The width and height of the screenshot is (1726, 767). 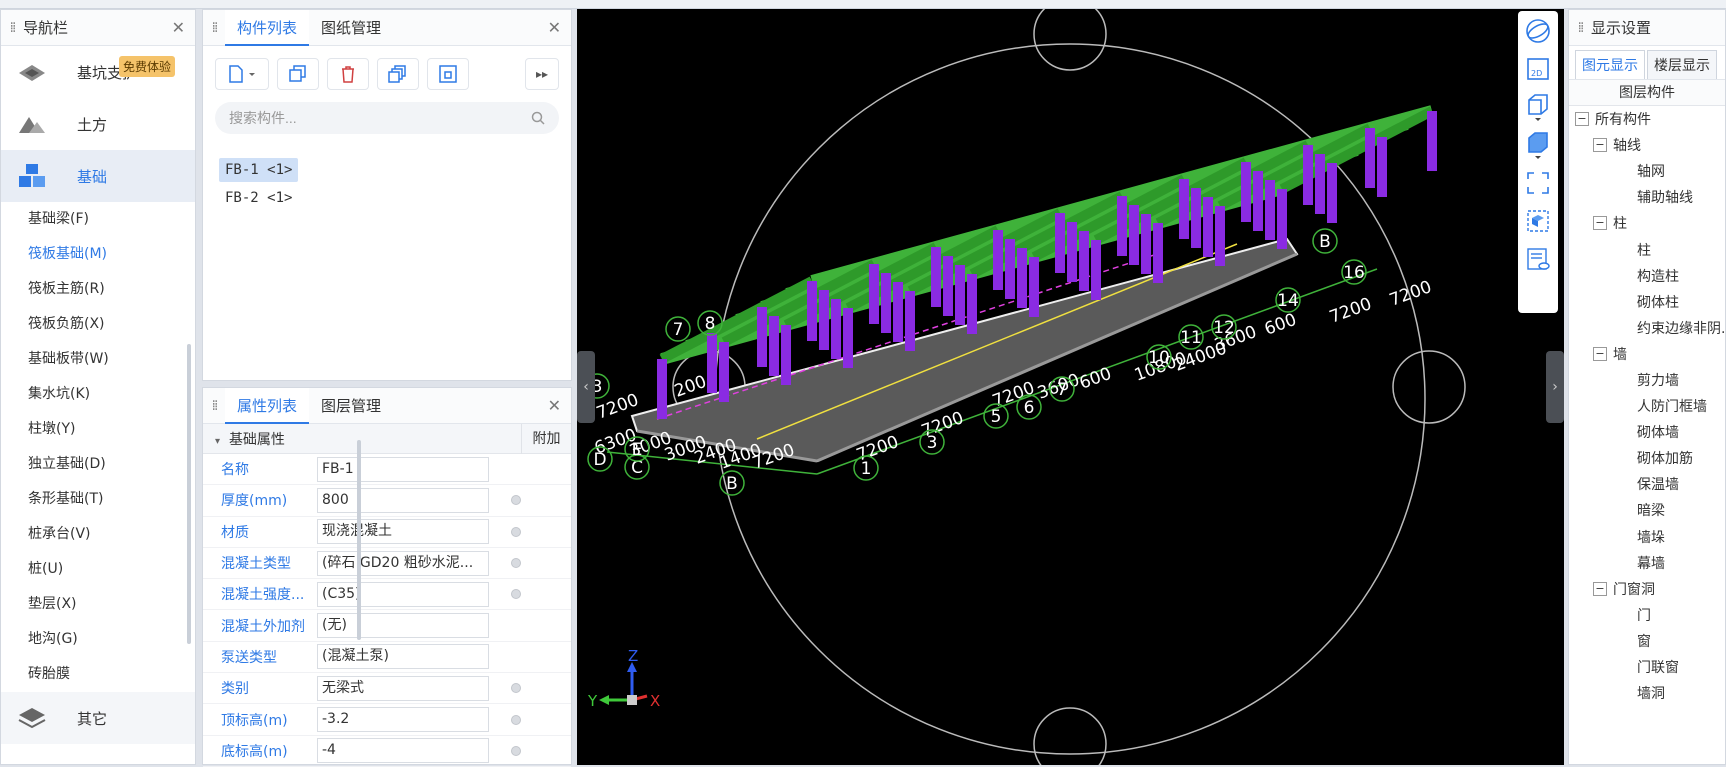 I want to click on component-item-fb1: FB-1 <1>, so click(x=259, y=170).